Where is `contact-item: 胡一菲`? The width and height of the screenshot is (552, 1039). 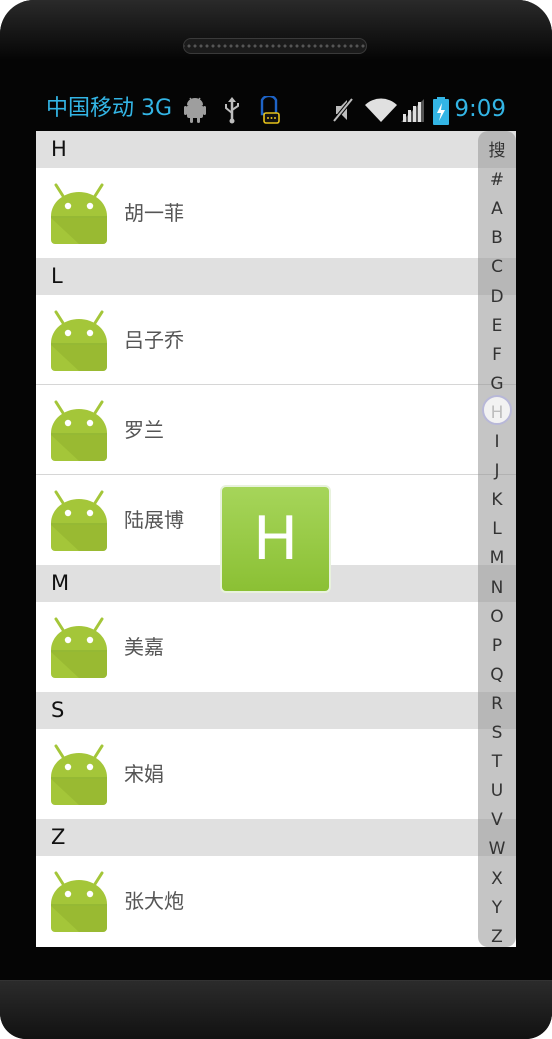 contact-item: 胡一菲 is located at coordinates (276, 213).